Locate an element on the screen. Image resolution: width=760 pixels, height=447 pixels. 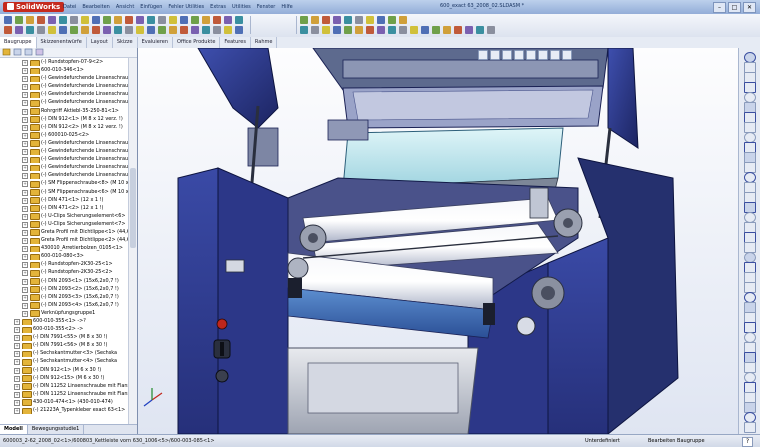
tree-row: + (-) Sechskantmutter<4> (Sechska is located at coordinates (64, 361).